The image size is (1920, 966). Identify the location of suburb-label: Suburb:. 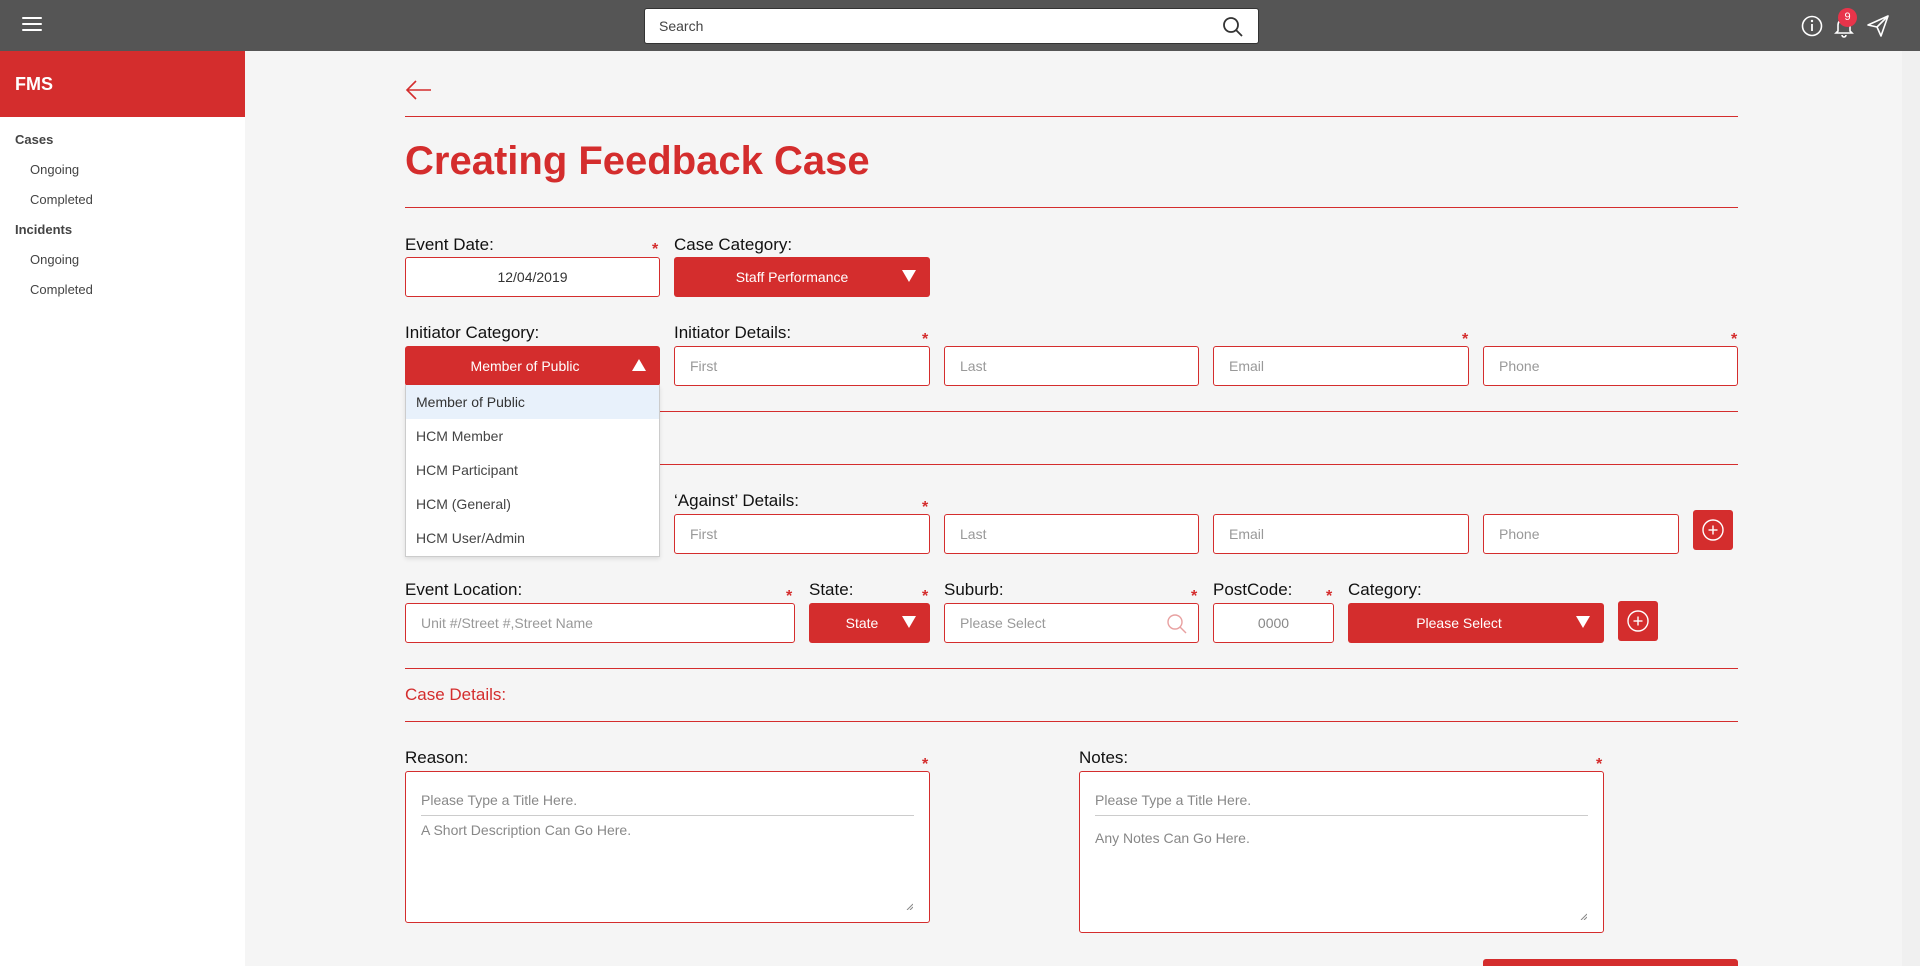
(974, 589).